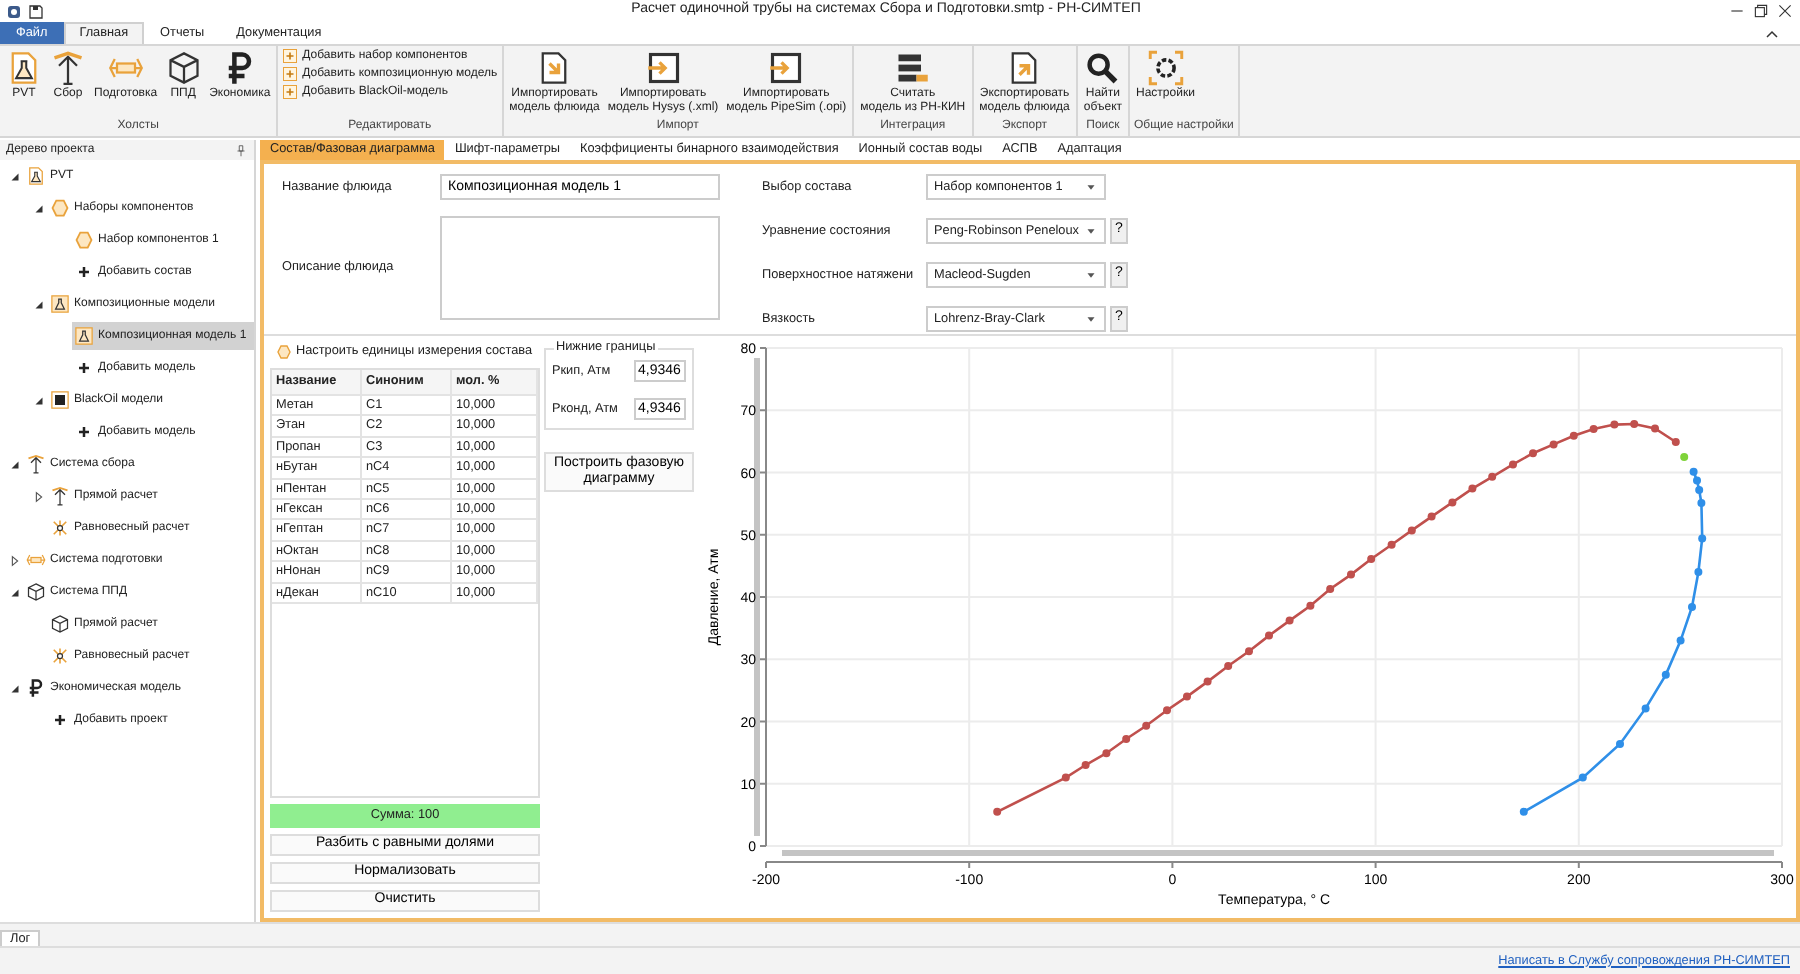 The height and width of the screenshot is (974, 1800). Describe the element at coordinates (1785, 11) in the screenshot. I see `close-icon` at that location.